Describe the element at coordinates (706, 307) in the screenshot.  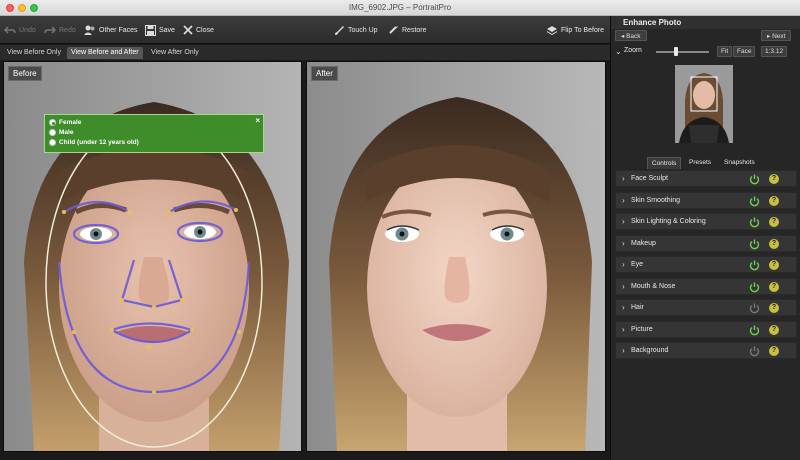
I see `control-row: › Hair?` at that location.